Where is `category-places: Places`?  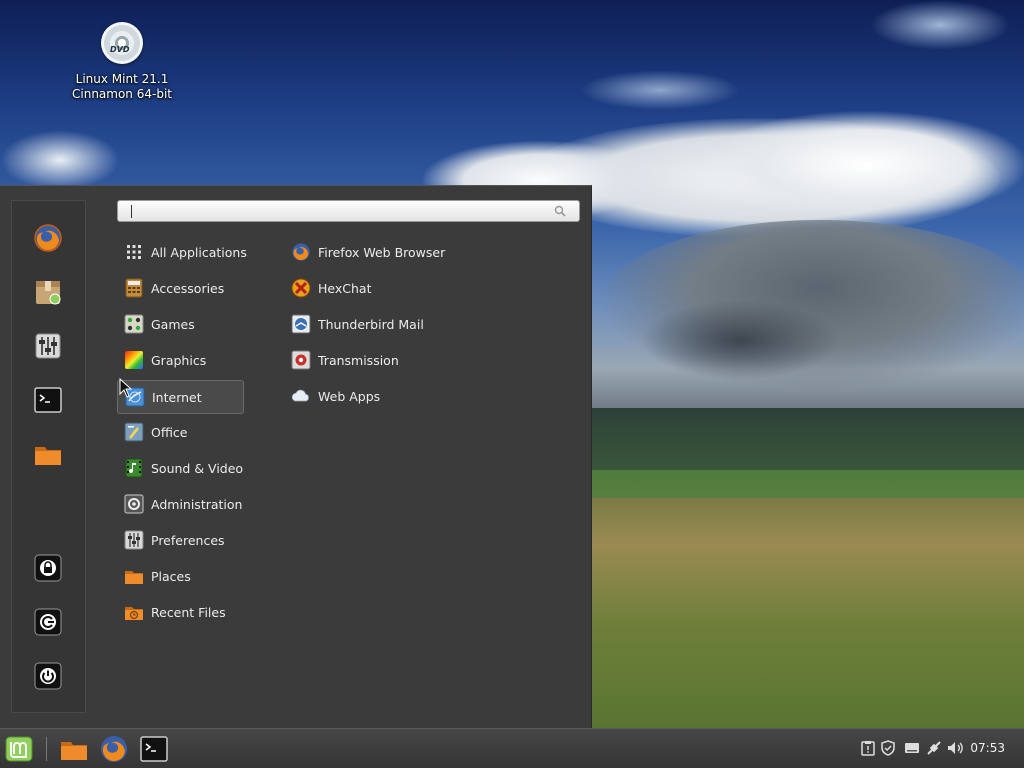
category-places: Places is located at coordinates (180, 576).